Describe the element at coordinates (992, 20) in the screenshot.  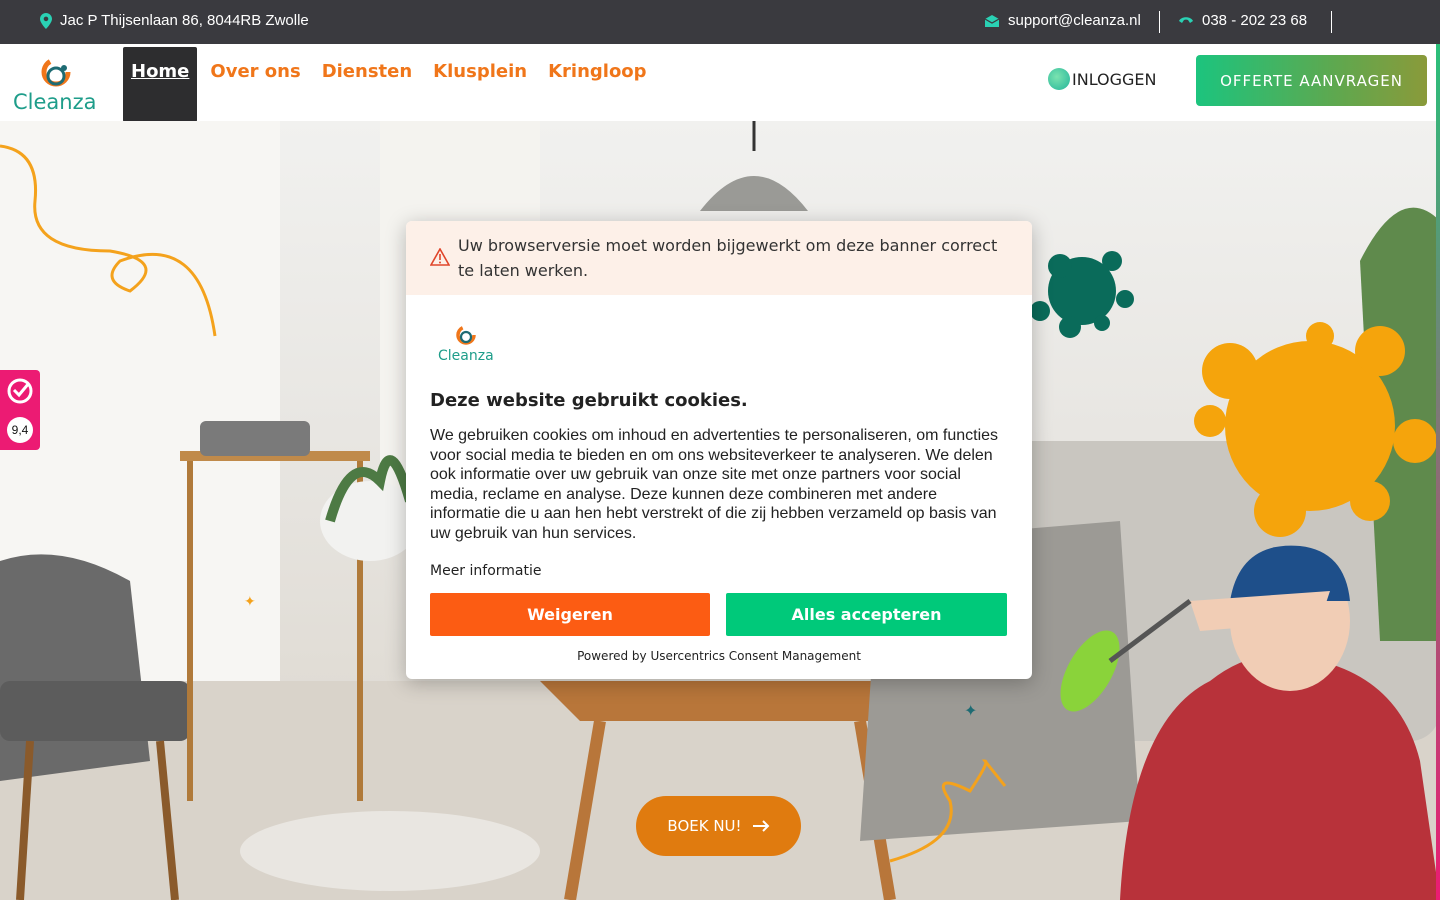
I see `envelope-icon` at that location.